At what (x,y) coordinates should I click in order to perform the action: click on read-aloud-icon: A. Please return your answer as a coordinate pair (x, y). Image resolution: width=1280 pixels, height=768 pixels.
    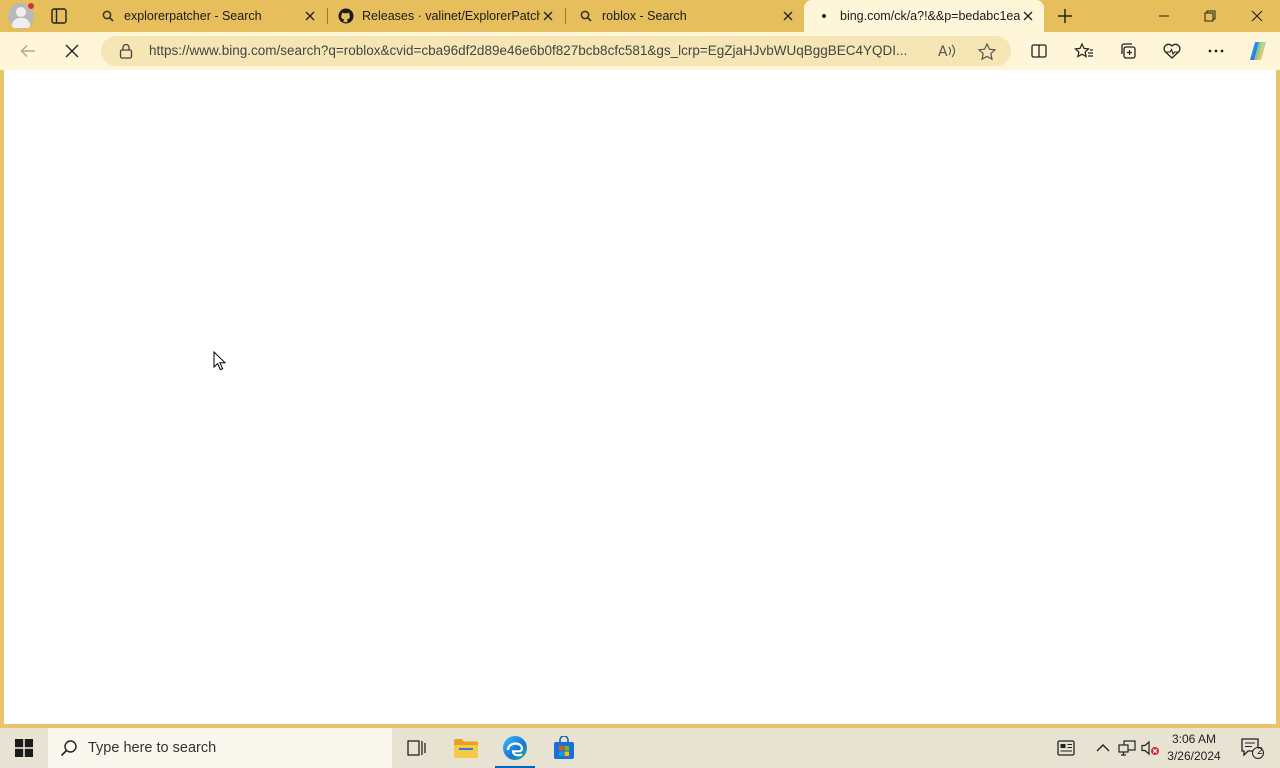
    Looking at the image, I should click on (947, 53).